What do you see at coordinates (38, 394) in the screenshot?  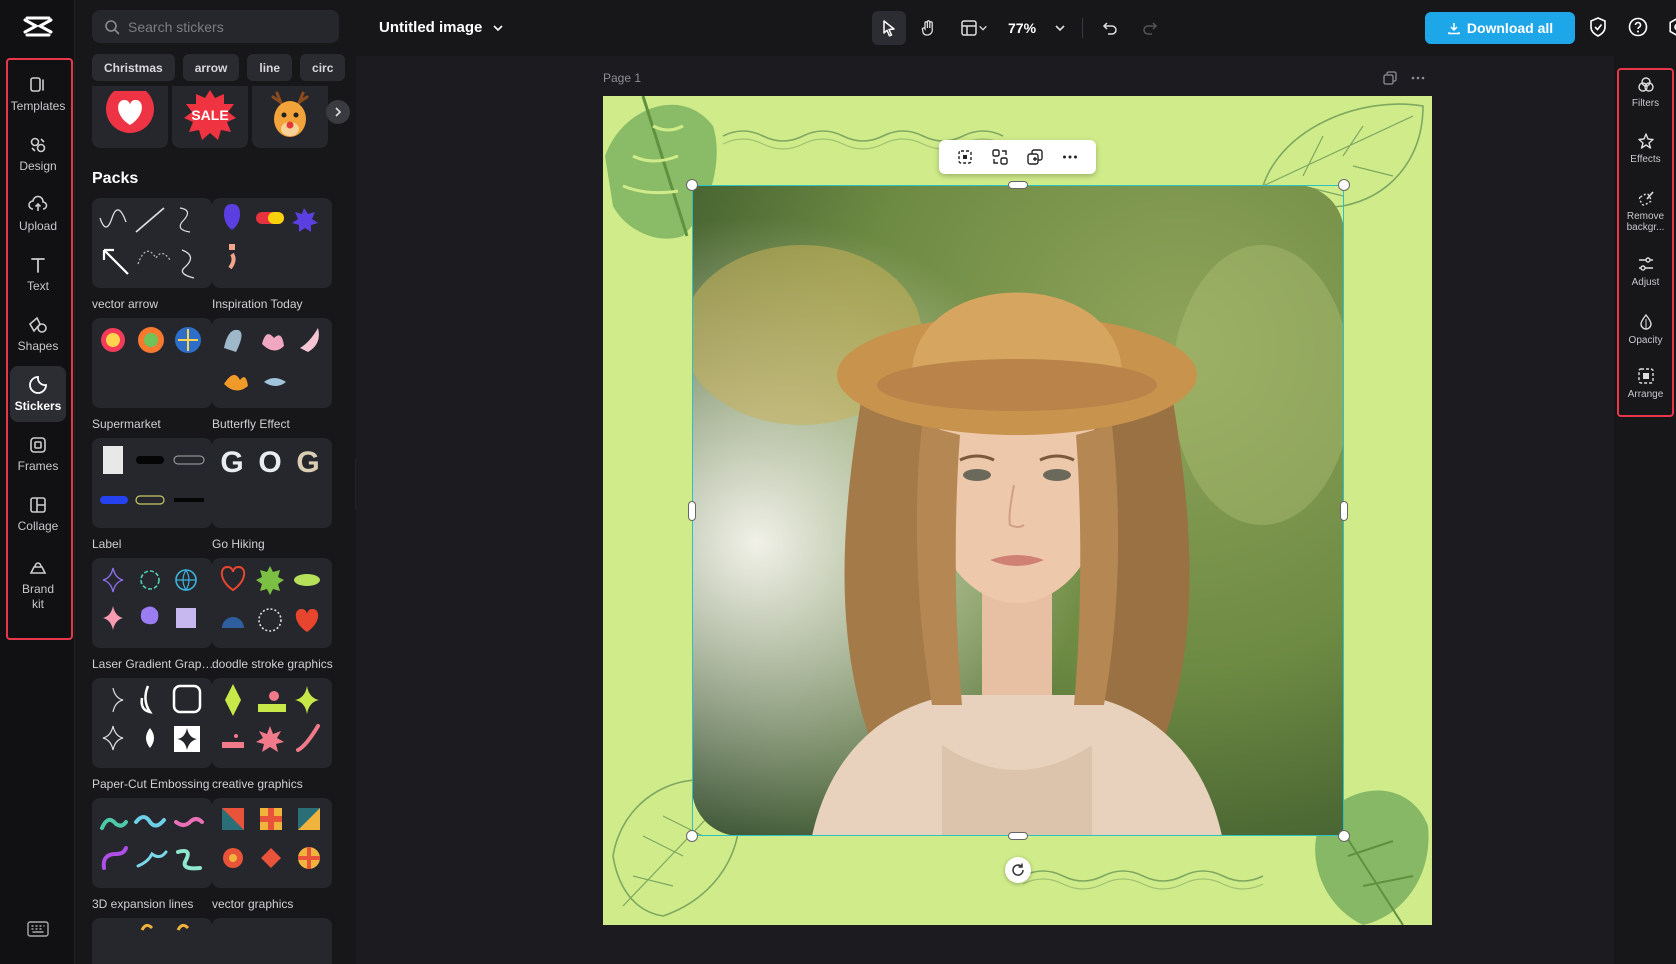 I see `rail-item-stickers: Stickers` at bounding box center [38, 394].